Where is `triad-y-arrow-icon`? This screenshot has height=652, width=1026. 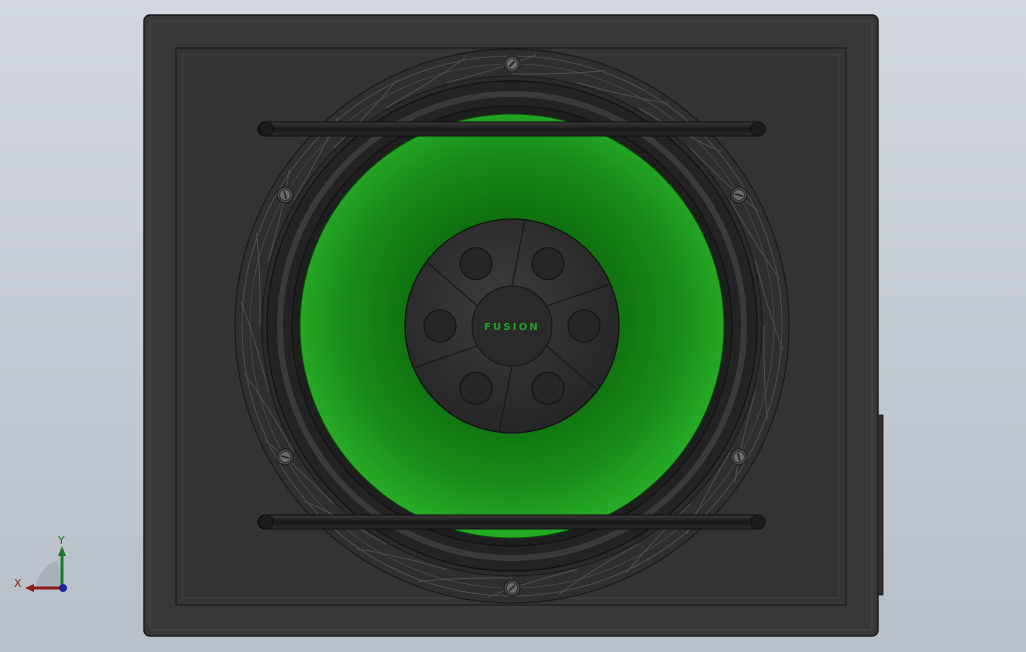
triad-y-arrow-icon is located at coordinates (62, 551).